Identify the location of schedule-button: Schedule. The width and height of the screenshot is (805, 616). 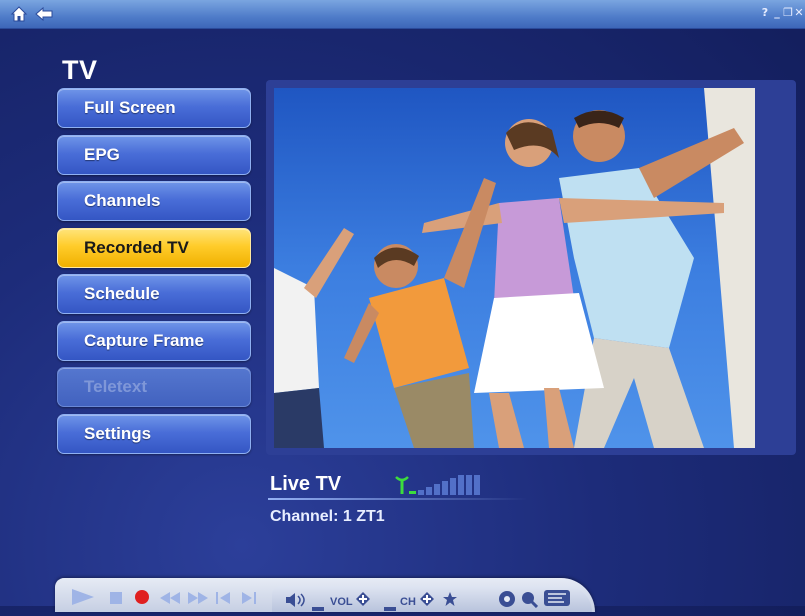
(154, 294).